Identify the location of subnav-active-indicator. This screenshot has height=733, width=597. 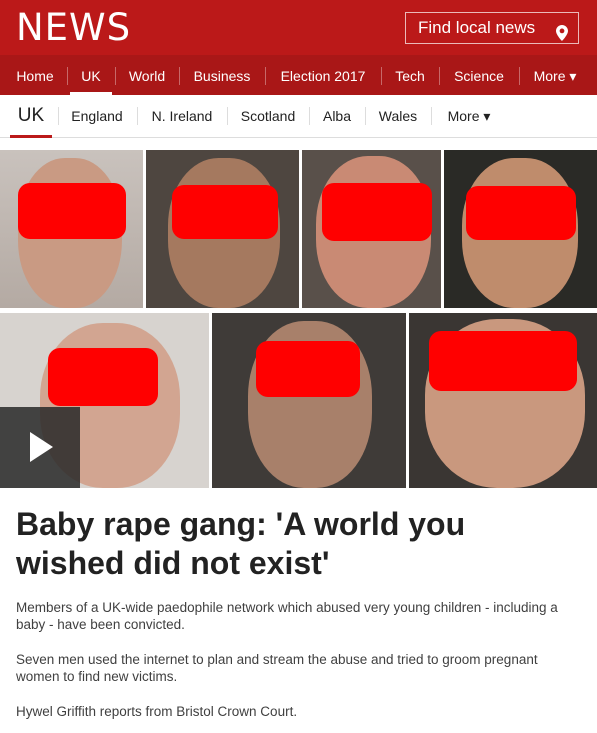
(31, 136).